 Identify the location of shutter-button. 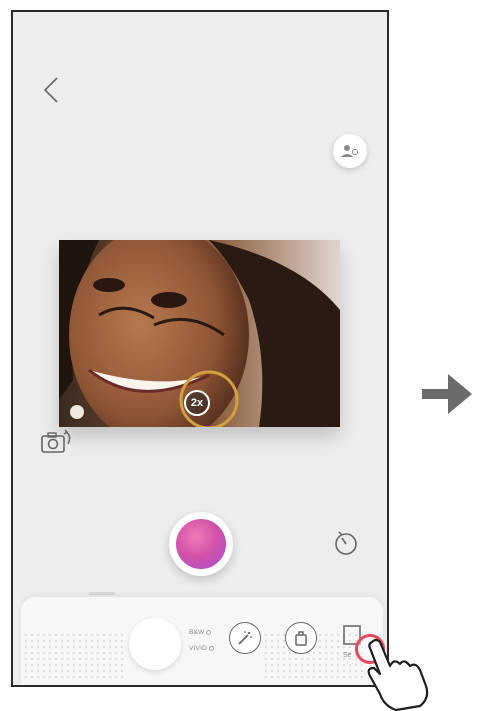
(201, 544).